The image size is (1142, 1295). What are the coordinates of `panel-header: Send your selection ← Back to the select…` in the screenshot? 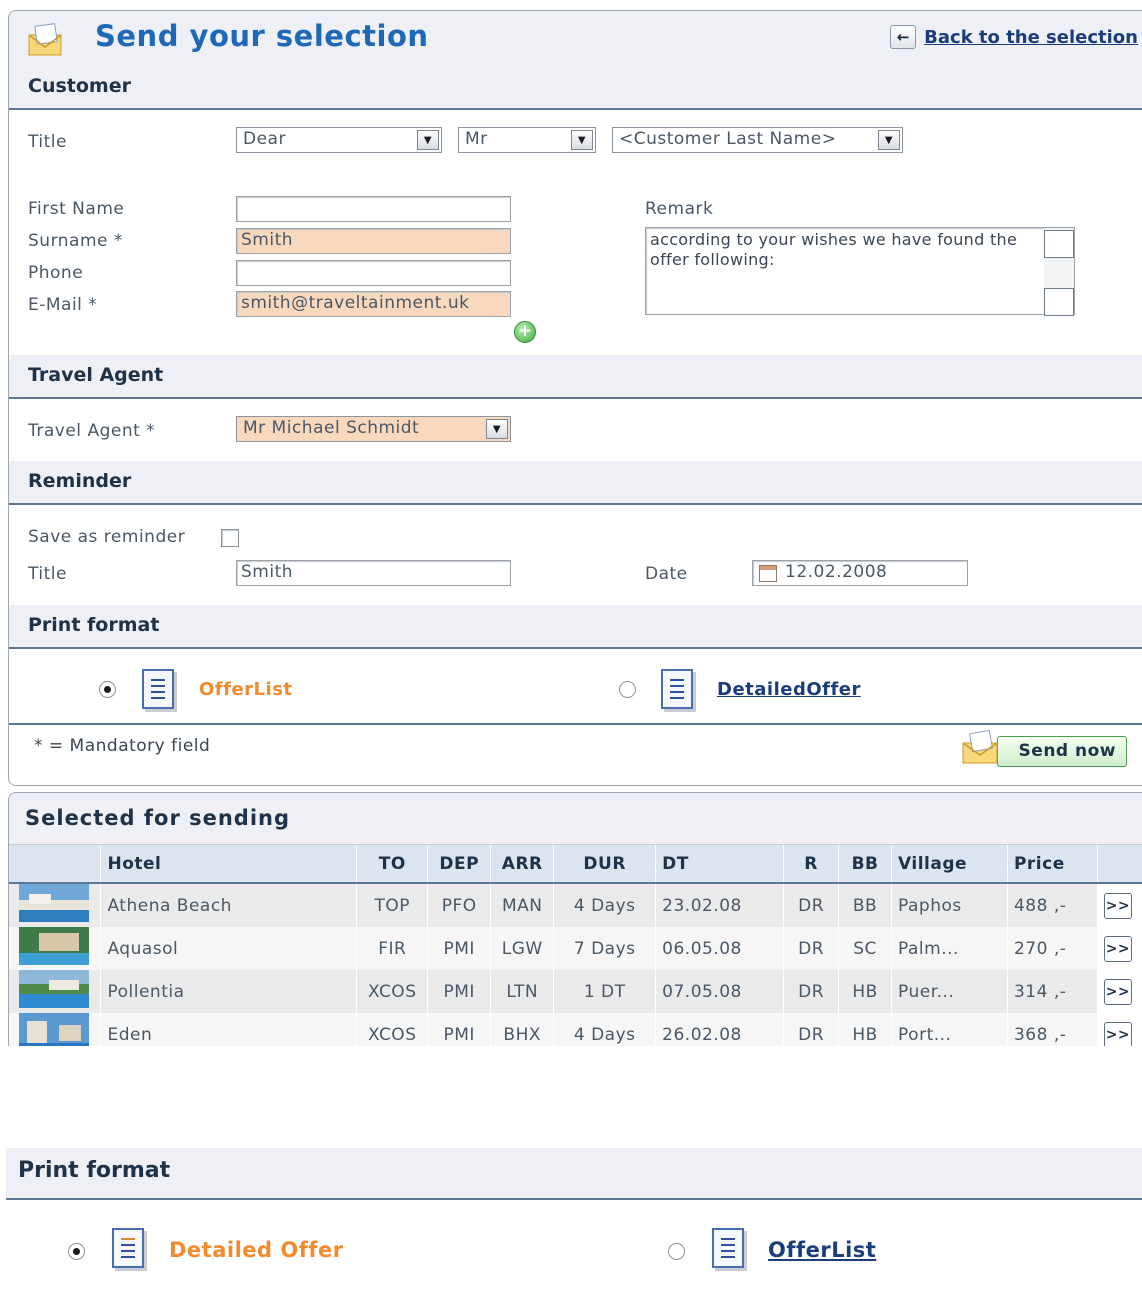 It's located at (575, 42).